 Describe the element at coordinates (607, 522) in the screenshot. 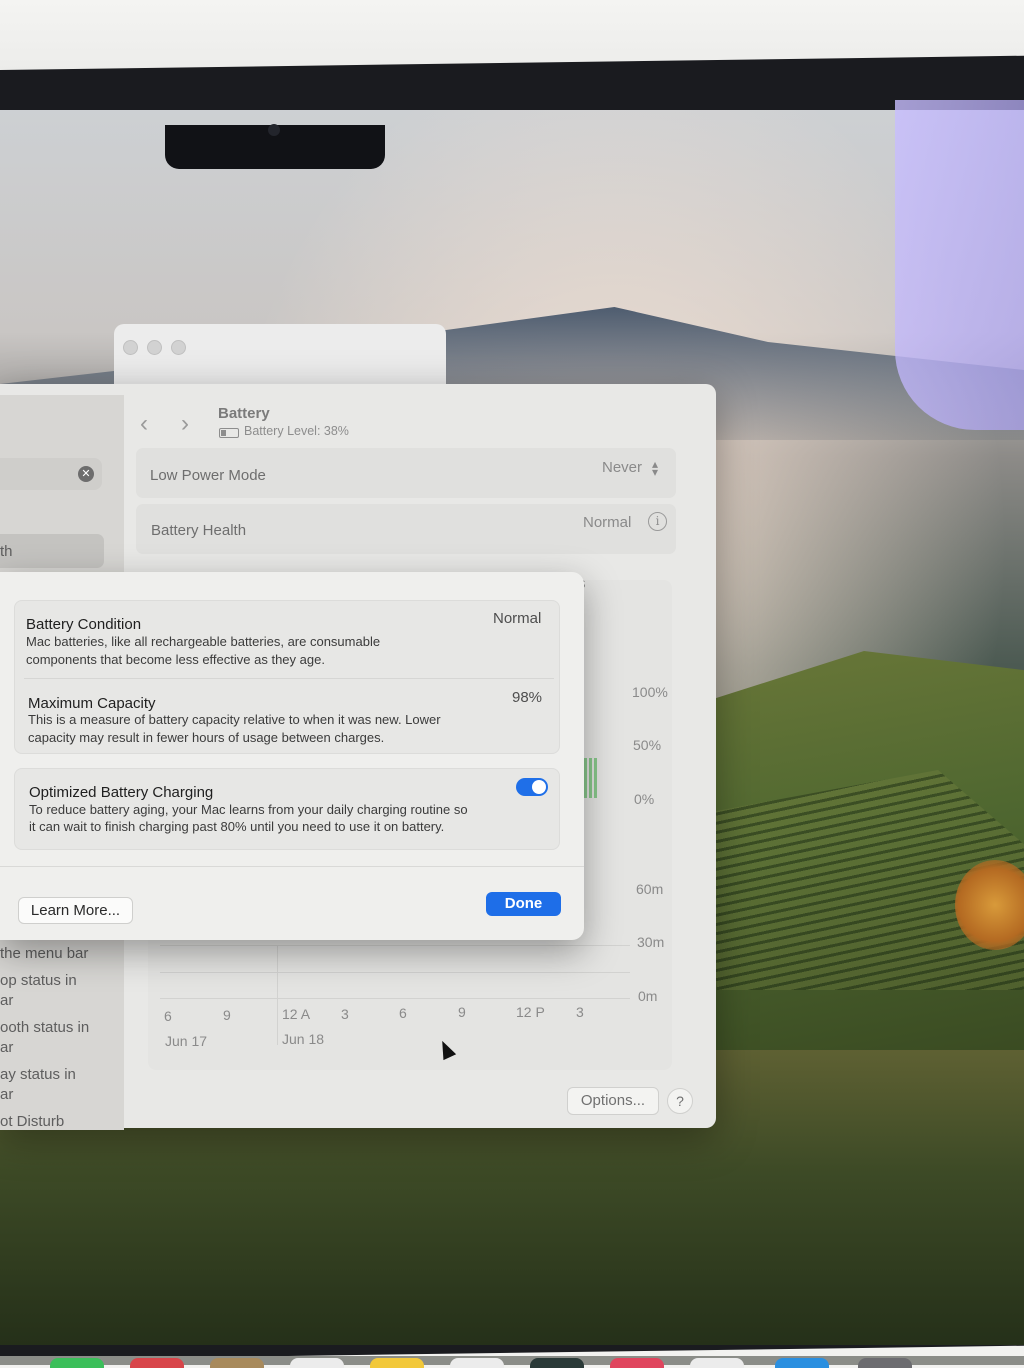

I see `battery-health-value: Normal` at that location.